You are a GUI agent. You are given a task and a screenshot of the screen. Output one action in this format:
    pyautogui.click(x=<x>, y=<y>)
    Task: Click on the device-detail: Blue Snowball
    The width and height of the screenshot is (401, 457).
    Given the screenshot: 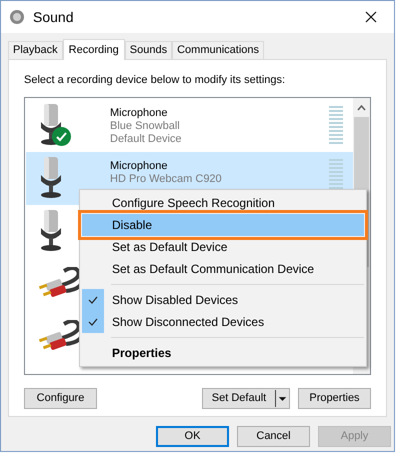 What is the action you would take?
    pyautogui.click(x=145, y=126)
    